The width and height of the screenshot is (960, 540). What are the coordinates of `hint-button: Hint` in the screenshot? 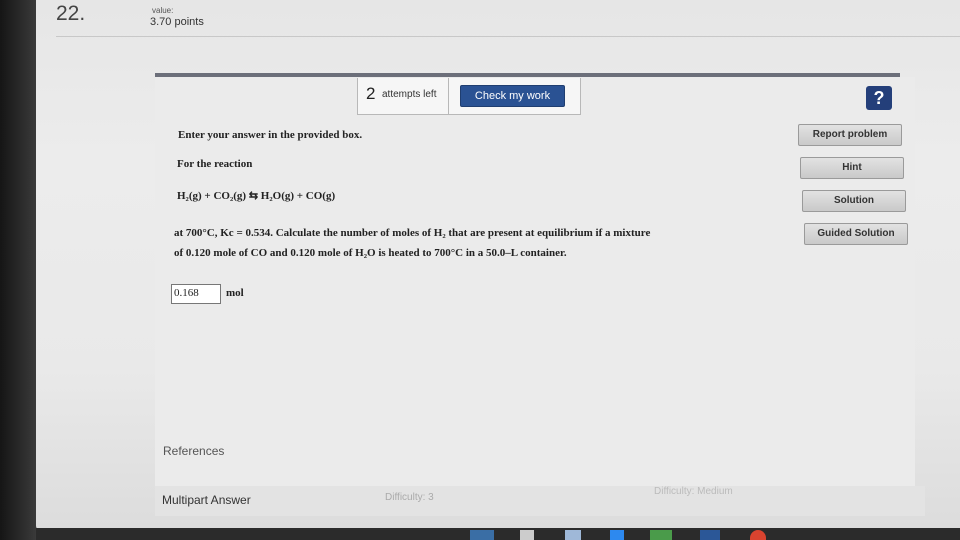 It's located at (852, 168).